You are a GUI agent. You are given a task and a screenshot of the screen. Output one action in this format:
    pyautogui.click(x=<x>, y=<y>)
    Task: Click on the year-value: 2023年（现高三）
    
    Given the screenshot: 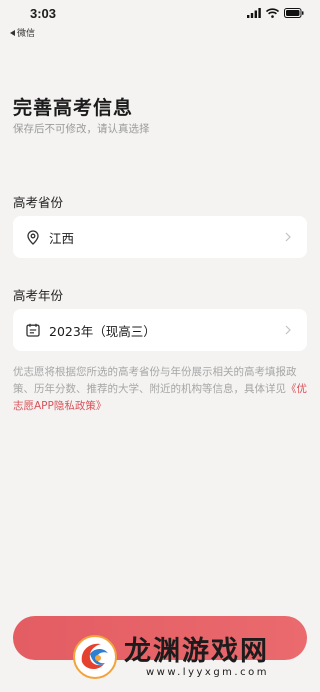 What is the action you would take?
    pyautogui.click(x=102, y=331)
    